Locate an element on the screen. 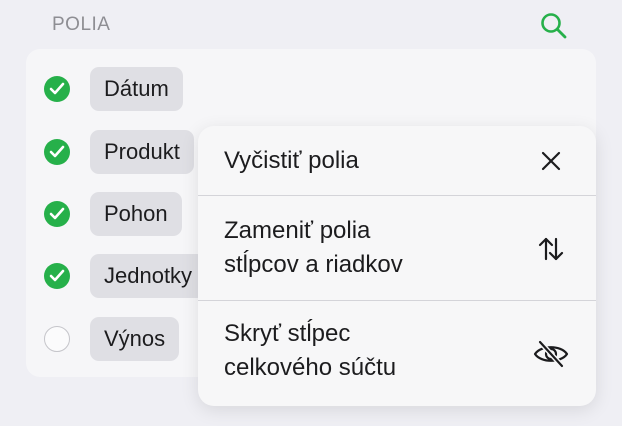 The image size is (622, 426). field-chip: Produkt is located at coordinates (142, 152).